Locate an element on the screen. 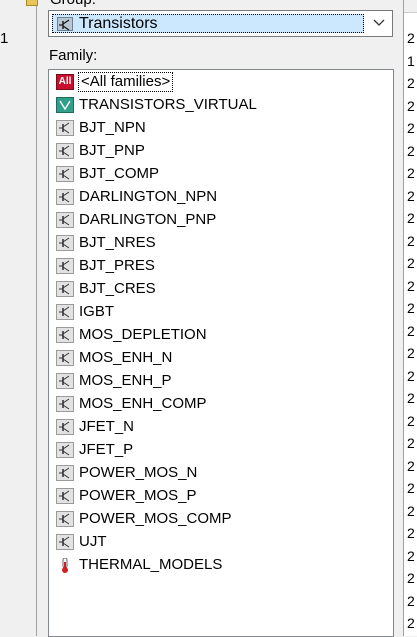 This screenshot has width=417, height=637. bjt-pnp-icon is located at coordinates (65, 151).